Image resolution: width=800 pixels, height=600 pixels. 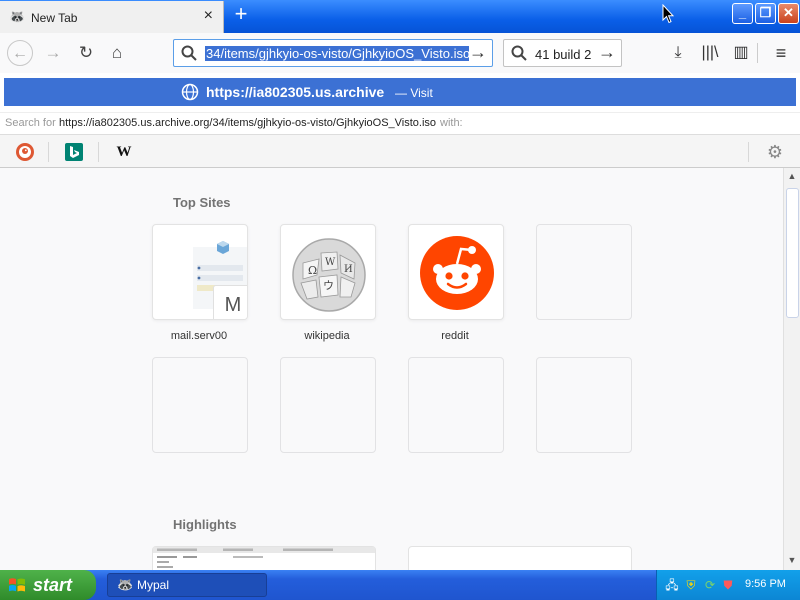 I want to click on update-icon: ⟳, so click(x=710, y=585).